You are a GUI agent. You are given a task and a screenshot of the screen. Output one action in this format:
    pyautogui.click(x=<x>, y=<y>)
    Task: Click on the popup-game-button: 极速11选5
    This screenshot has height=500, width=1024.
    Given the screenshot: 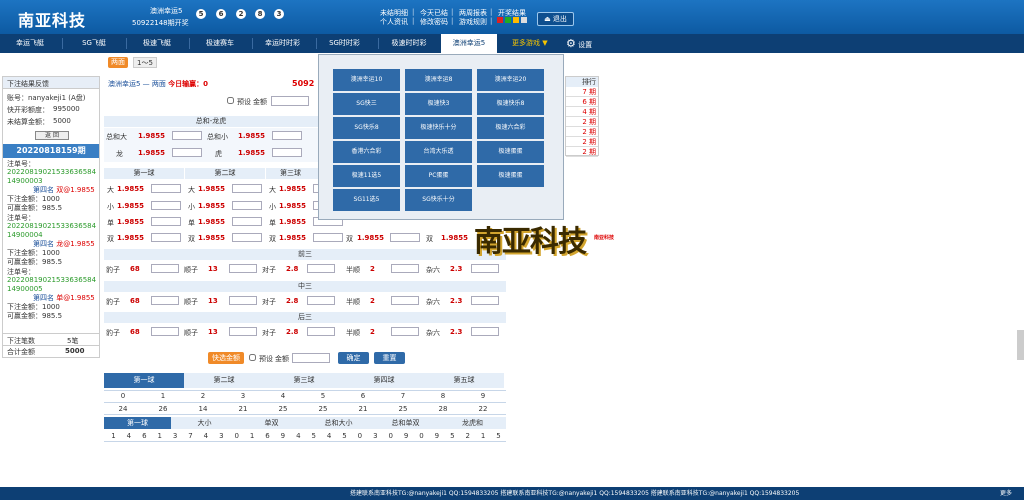 What is the action you would take?
    pyautogui.click(x=366, y=176)
    